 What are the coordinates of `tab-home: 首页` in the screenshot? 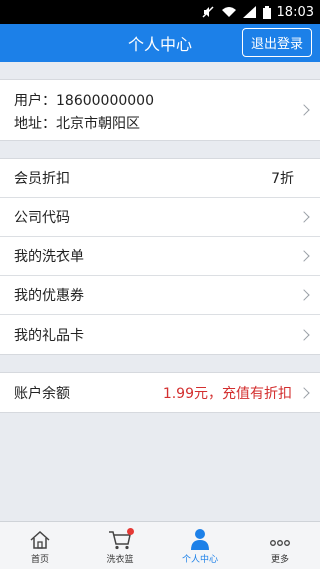 It's located at (40, 545).